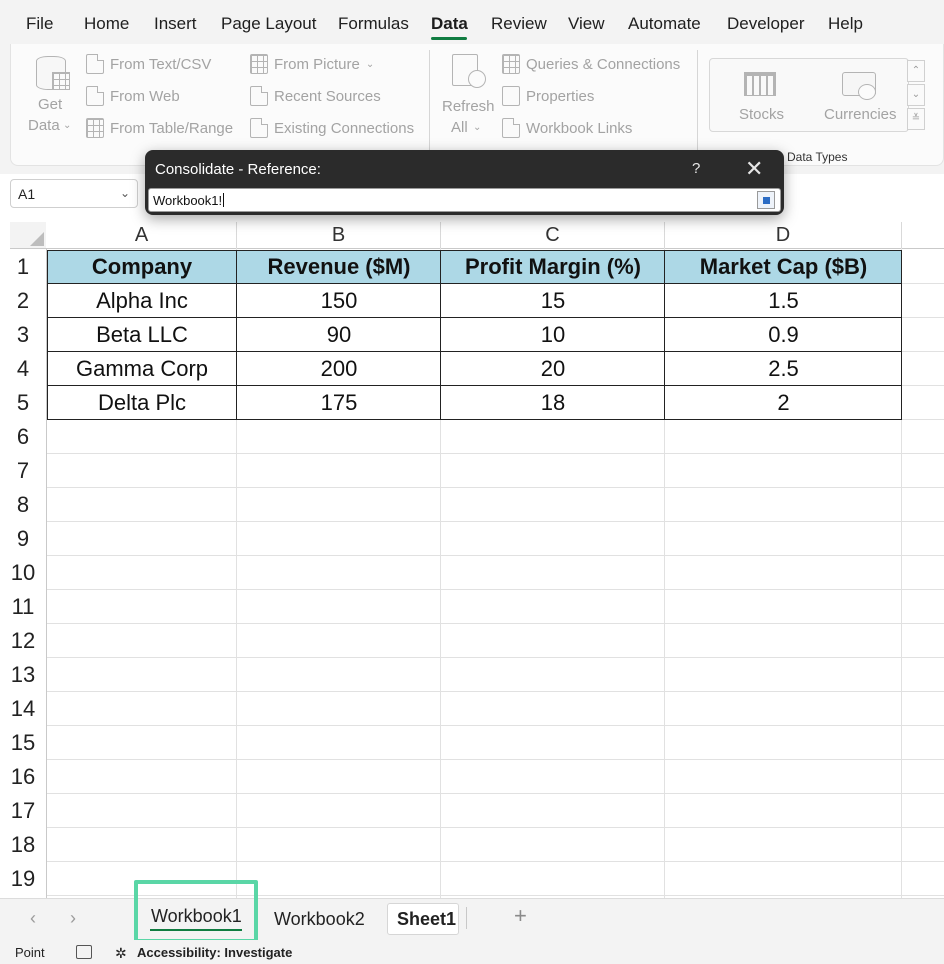  I want to click on menu-formulas: Formulas, so click(373, 24).